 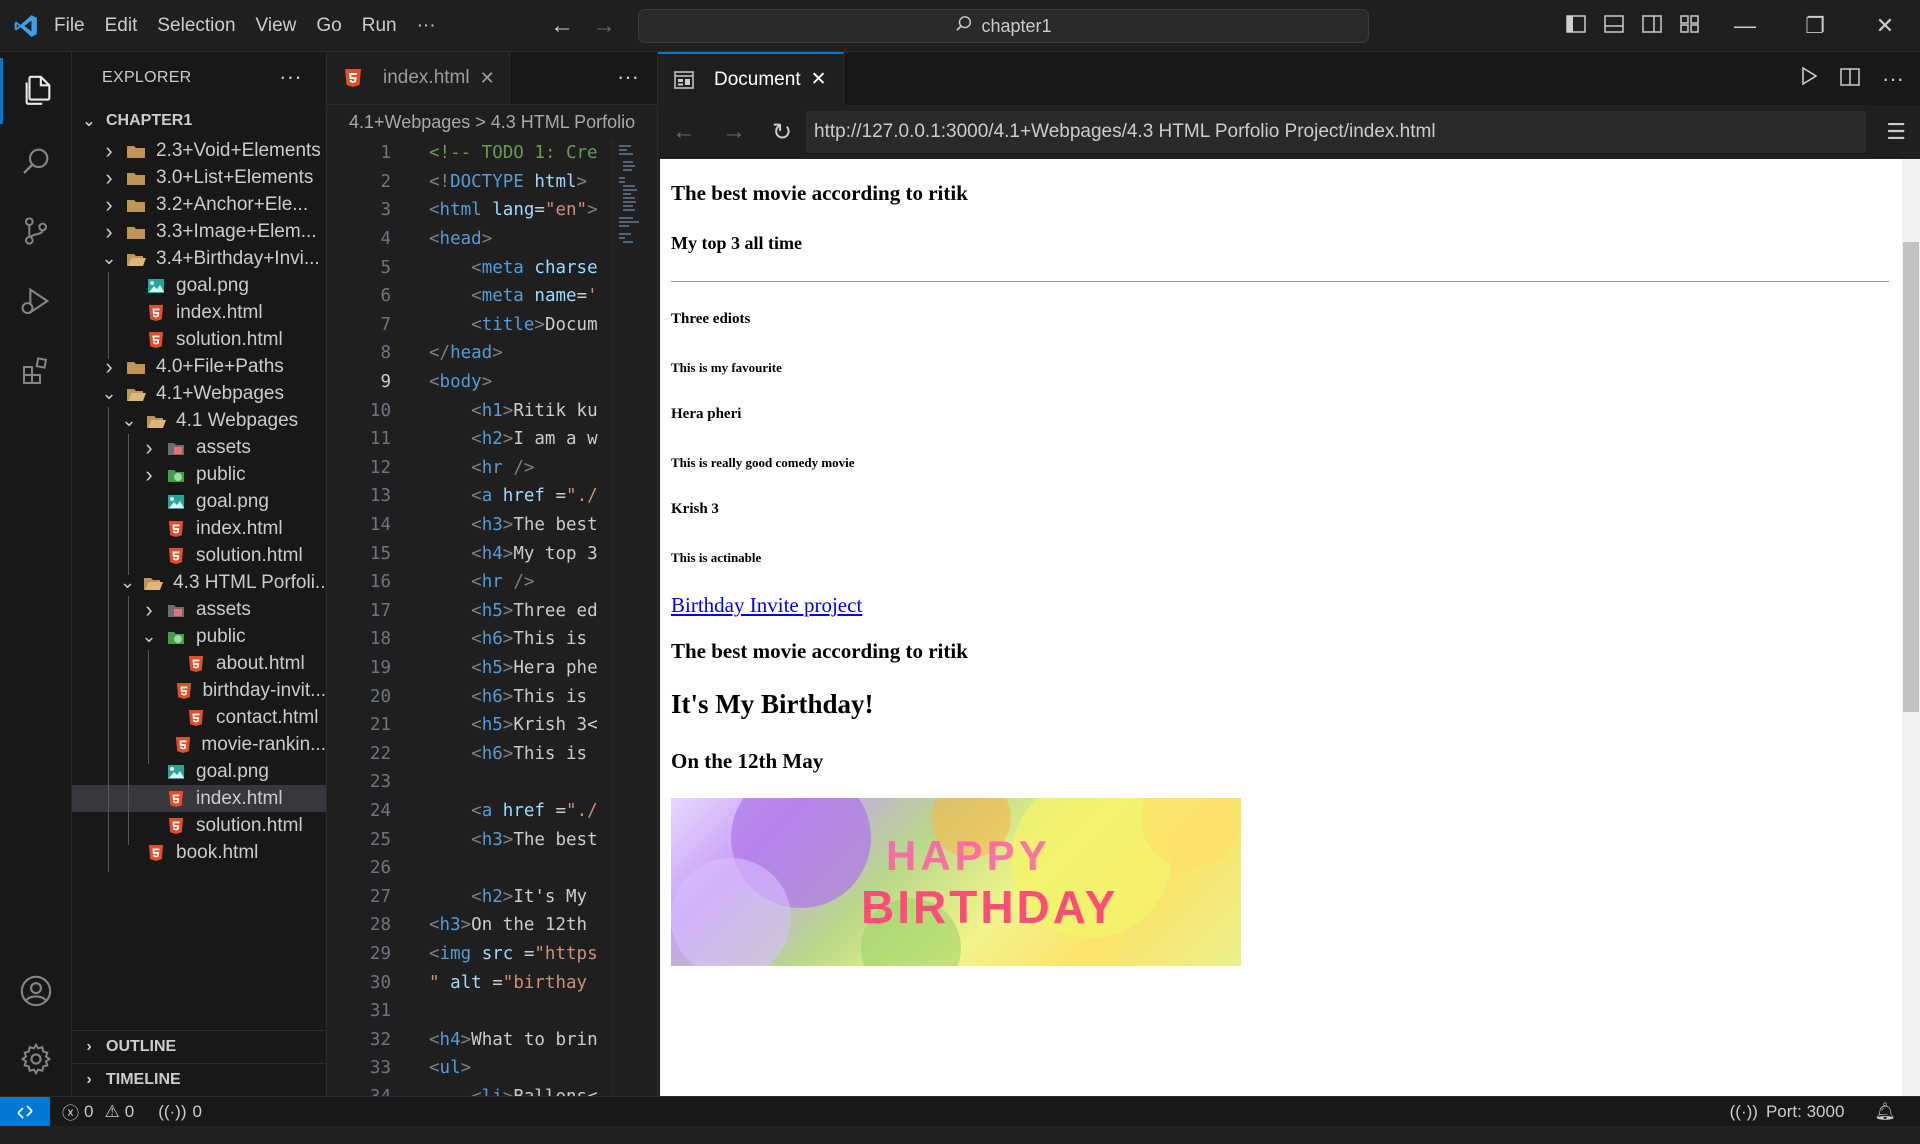 What do you see at coordinates (492, 725) in the screenshot?
I see `code-line: 21 <h5>Krish 3<` at bounding box center [492, 725].